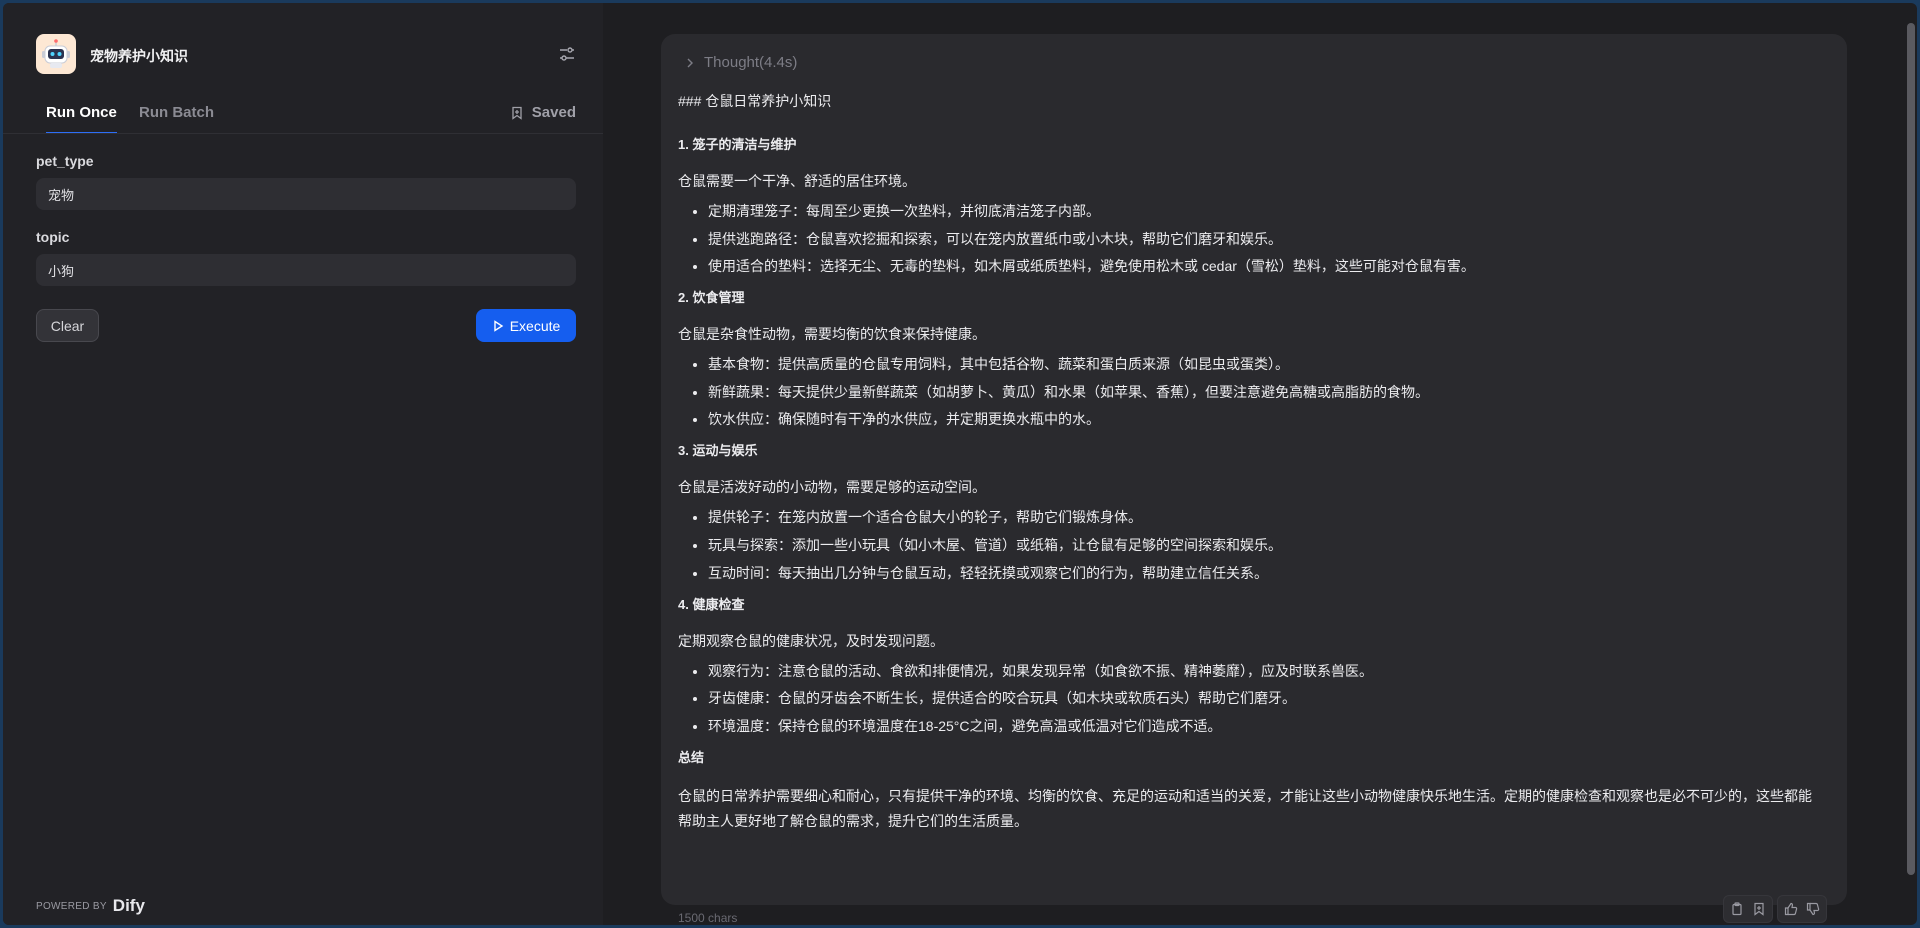 The height and width of the screenshot is (928, 1920). Describe the element at coordinates (1911, 449) in the screenshot. I see `scrollbar` at that location.